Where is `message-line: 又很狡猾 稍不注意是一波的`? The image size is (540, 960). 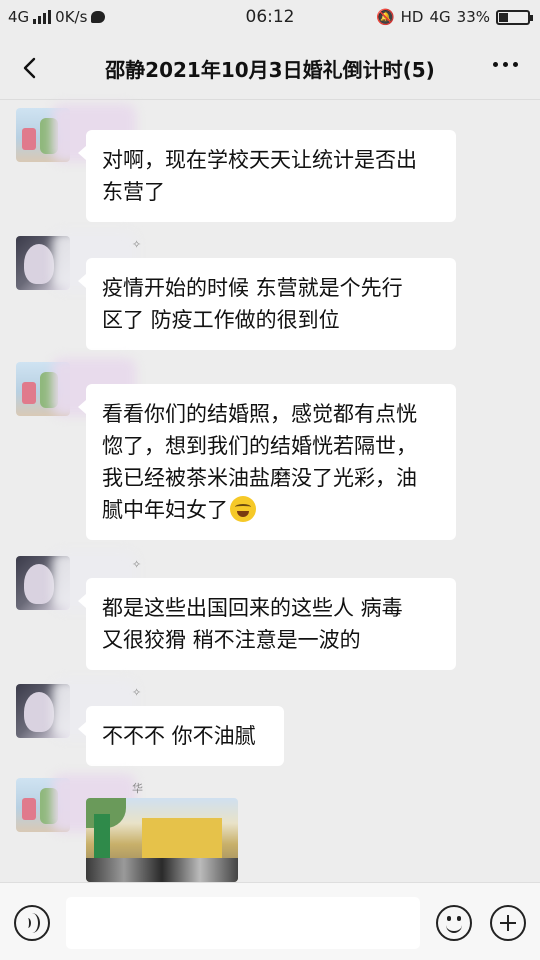
message-line: 又很狡猾 稍不注意是一波的 is located at coordinates (231, 640).